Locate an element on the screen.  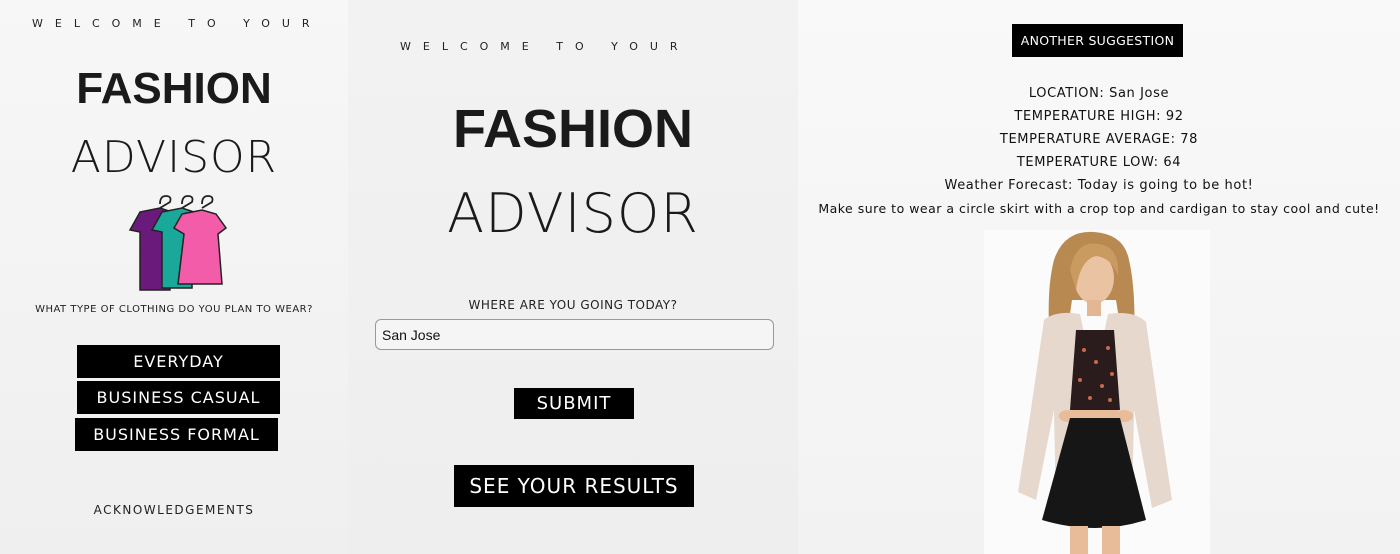
location-question: WHERE ARE YOU GOING TODAY? is located at coordinates (573, 305).